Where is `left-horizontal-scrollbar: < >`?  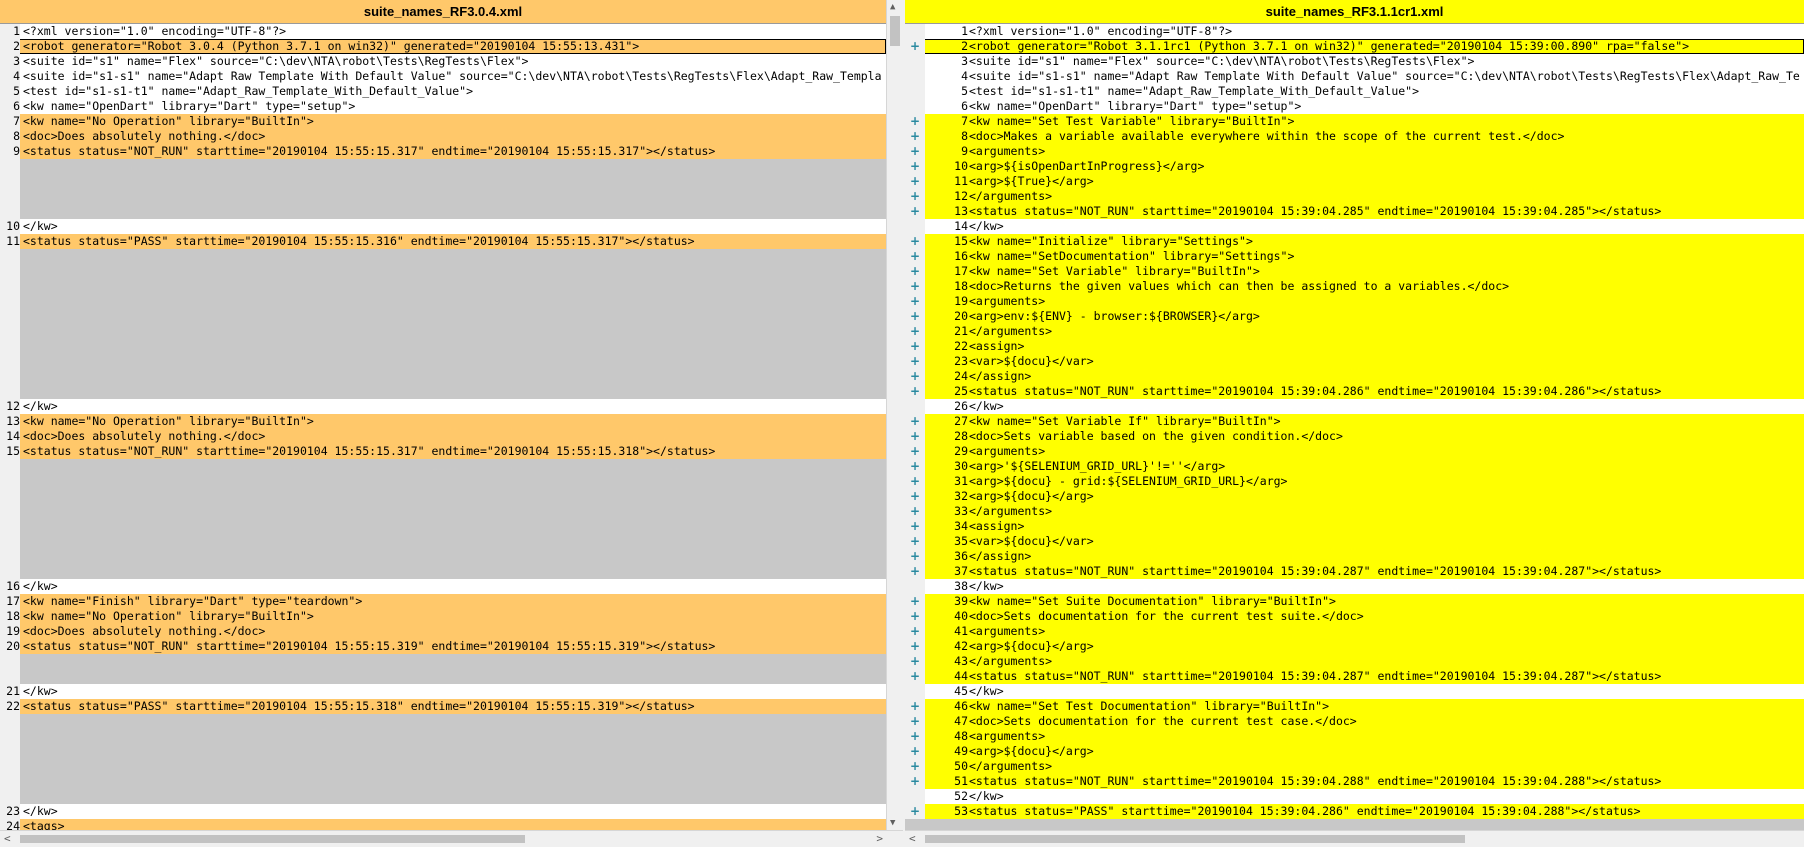 left-horizontal-scrollbar: < > is located at coordinates (451, 838).